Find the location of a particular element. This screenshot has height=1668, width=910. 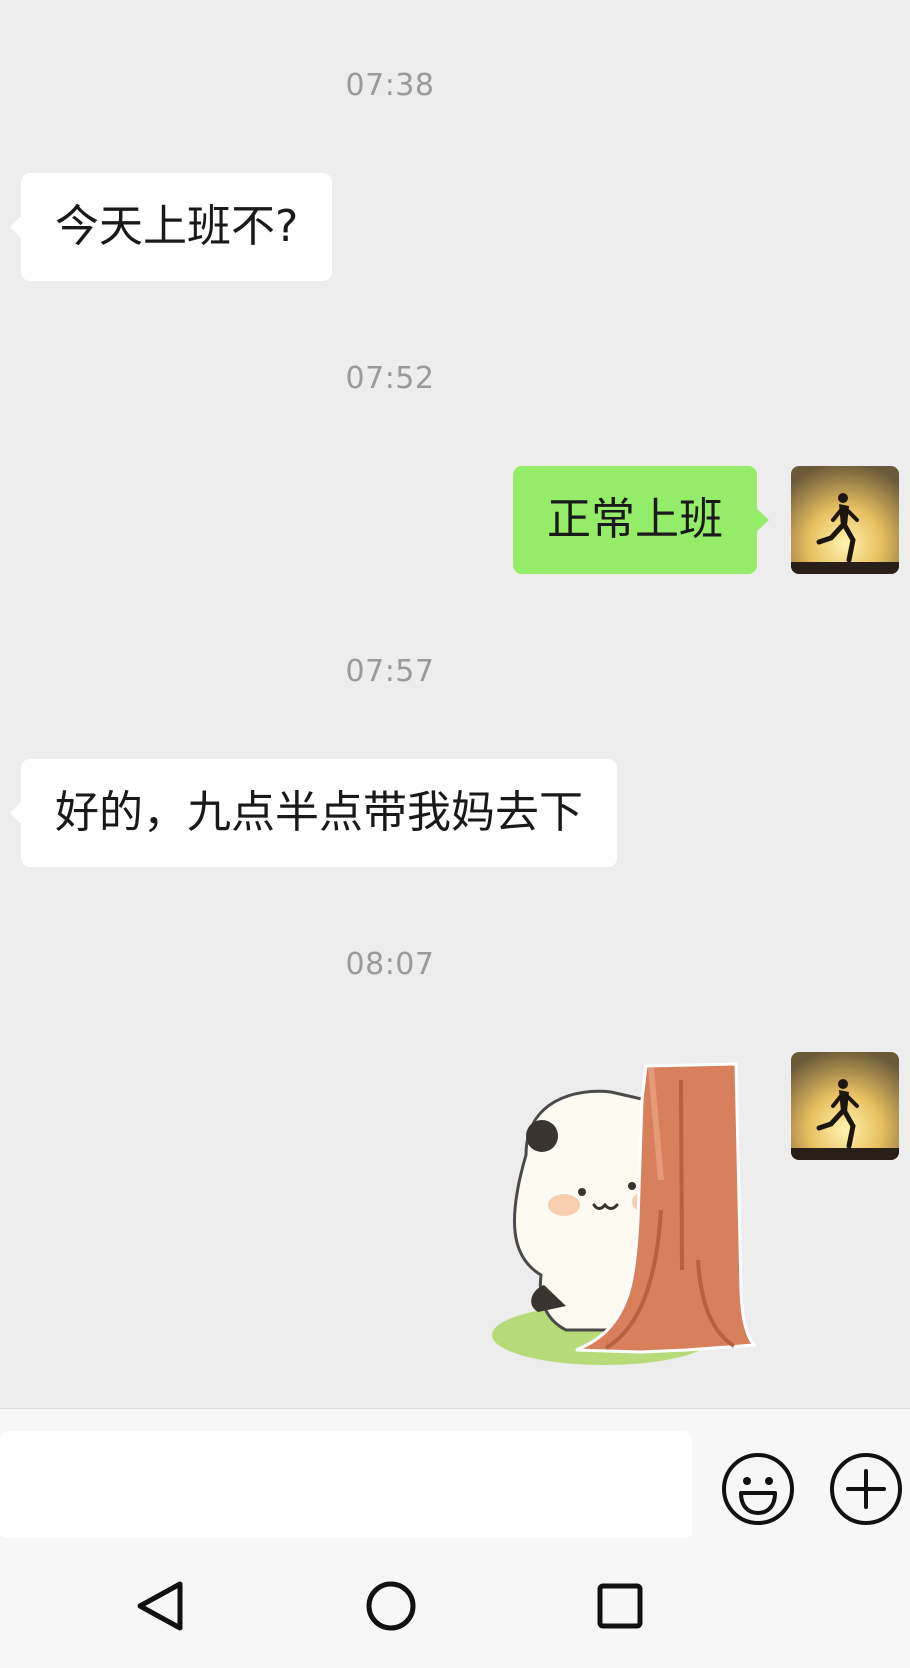

recents-square-icon is located at coordinates (620, 1606).